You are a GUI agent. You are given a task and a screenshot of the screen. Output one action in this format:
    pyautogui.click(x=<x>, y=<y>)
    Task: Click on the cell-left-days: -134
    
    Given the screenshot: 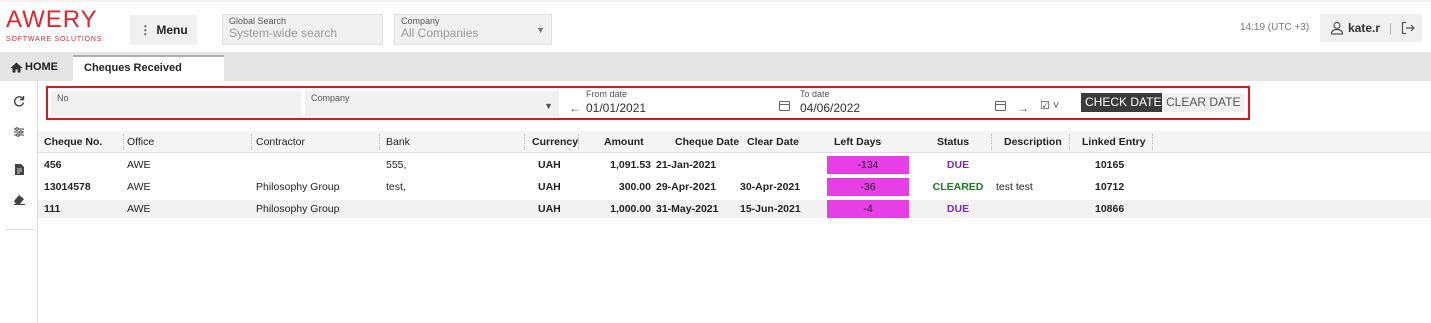 What is the action you would take?
    pyautogui.click(x=868, y=165)
    